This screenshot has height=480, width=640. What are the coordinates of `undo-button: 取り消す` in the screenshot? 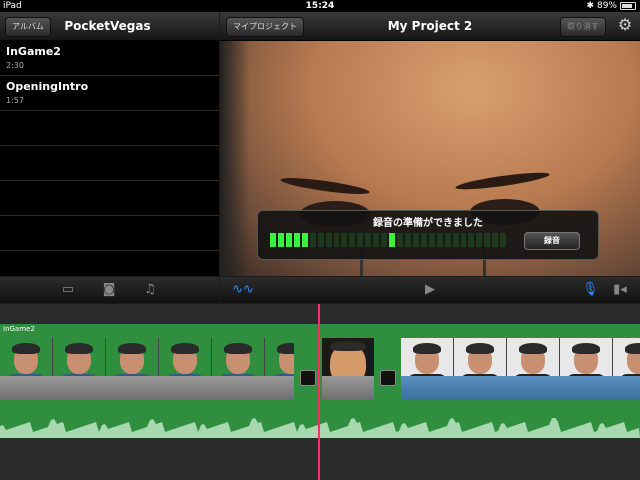 It's located at (583, 27).